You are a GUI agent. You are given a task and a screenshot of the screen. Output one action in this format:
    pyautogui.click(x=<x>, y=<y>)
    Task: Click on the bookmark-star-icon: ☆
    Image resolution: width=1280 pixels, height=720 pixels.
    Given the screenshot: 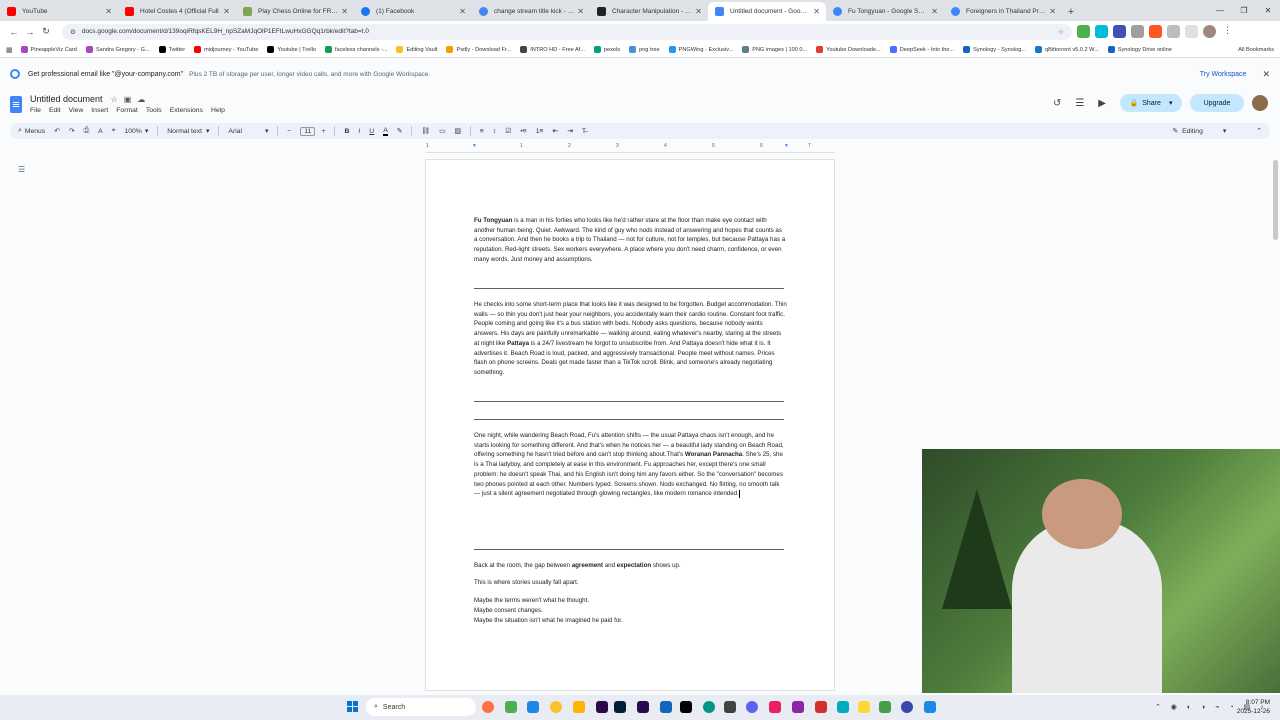 What is the action you would take?
    pyautogui.click(x=1061, y=32)
    